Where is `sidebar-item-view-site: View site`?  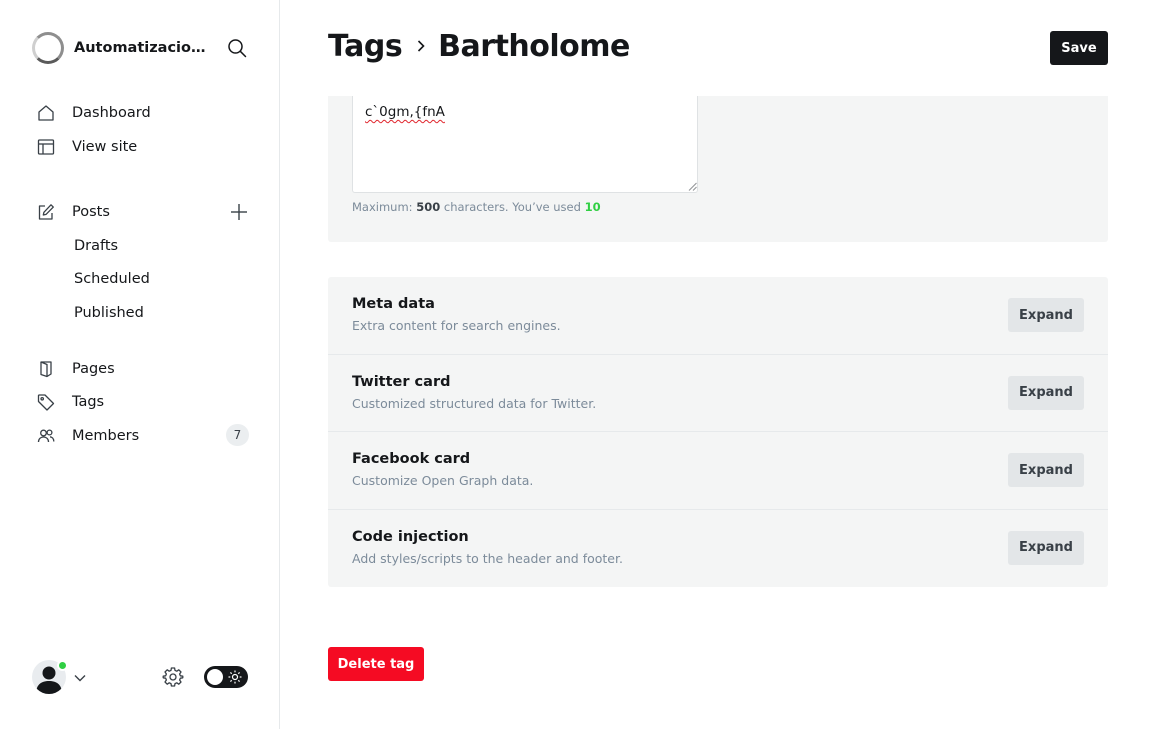
sidebar-item-view-site: View site is located at coordinates (86, 147).